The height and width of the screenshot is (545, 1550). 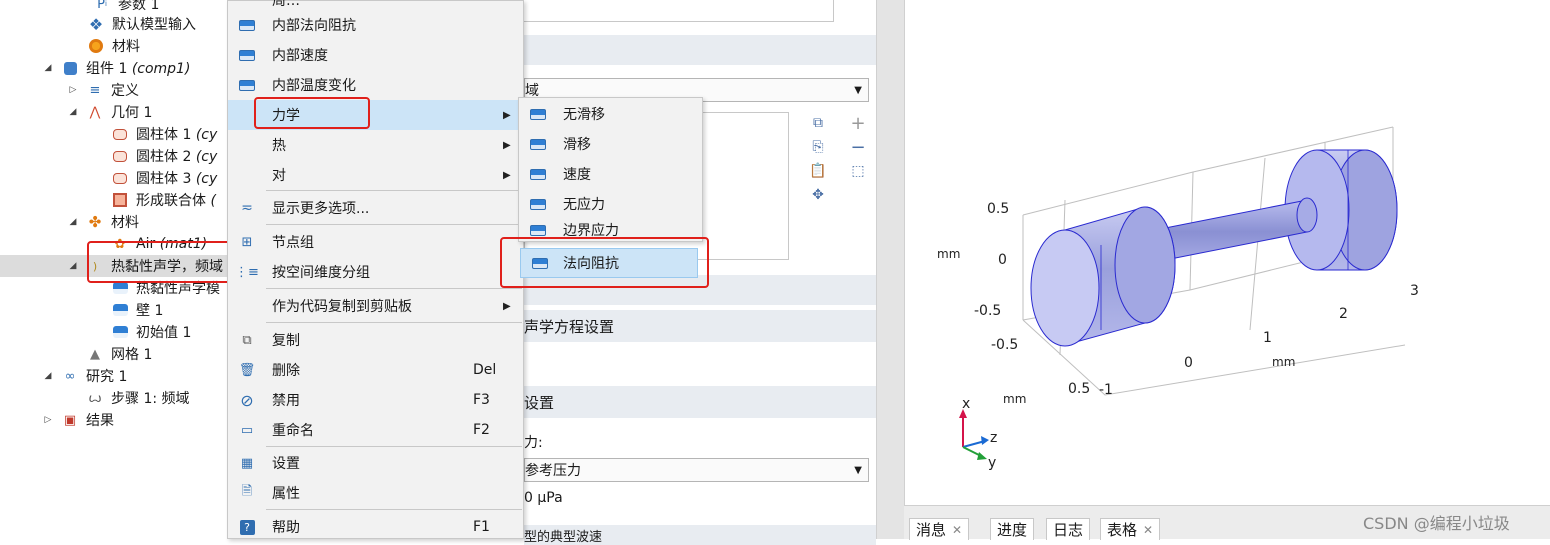 I want to click on pressure-combo: 参考压力 ▼, so click(x=696, y=470).